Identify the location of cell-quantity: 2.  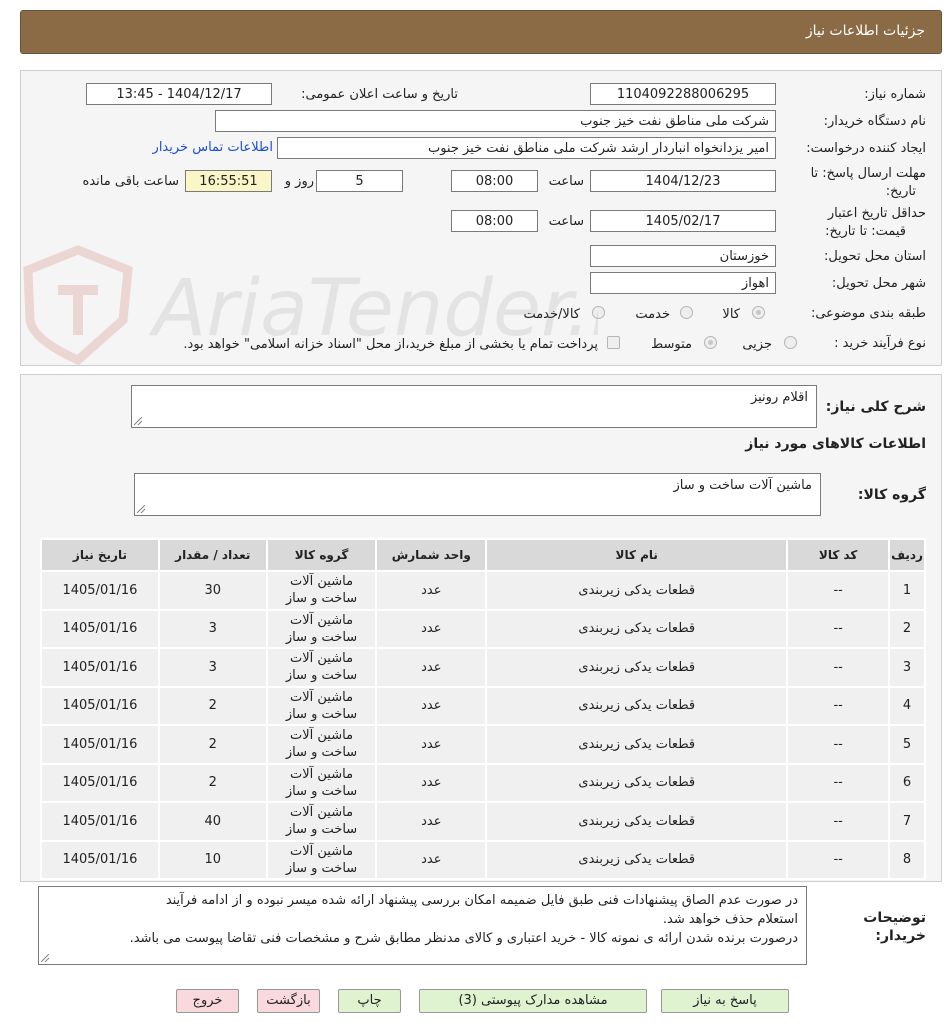
(212, 782).